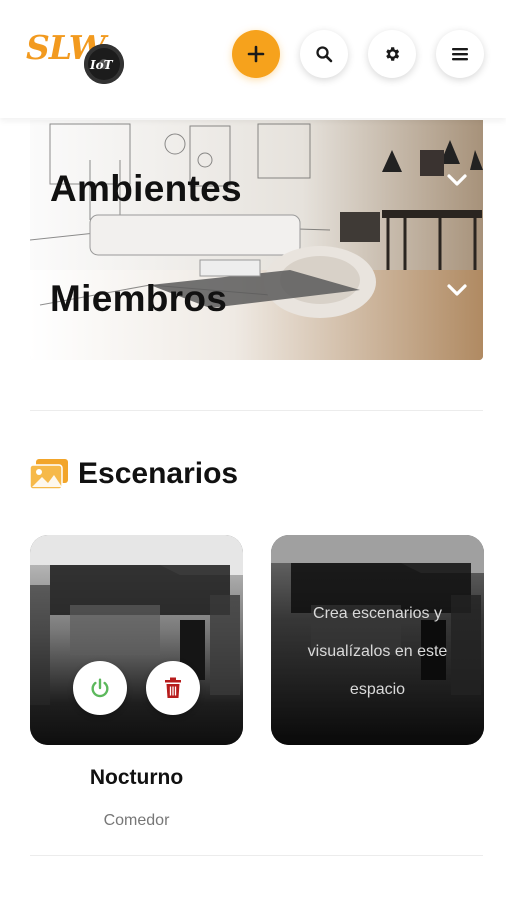 This screenshot has height=900, width=506. Describe the element at coordinates (256, 198) in the screenshot. I see `hero-section-ambientes: Ambientes` at that location.